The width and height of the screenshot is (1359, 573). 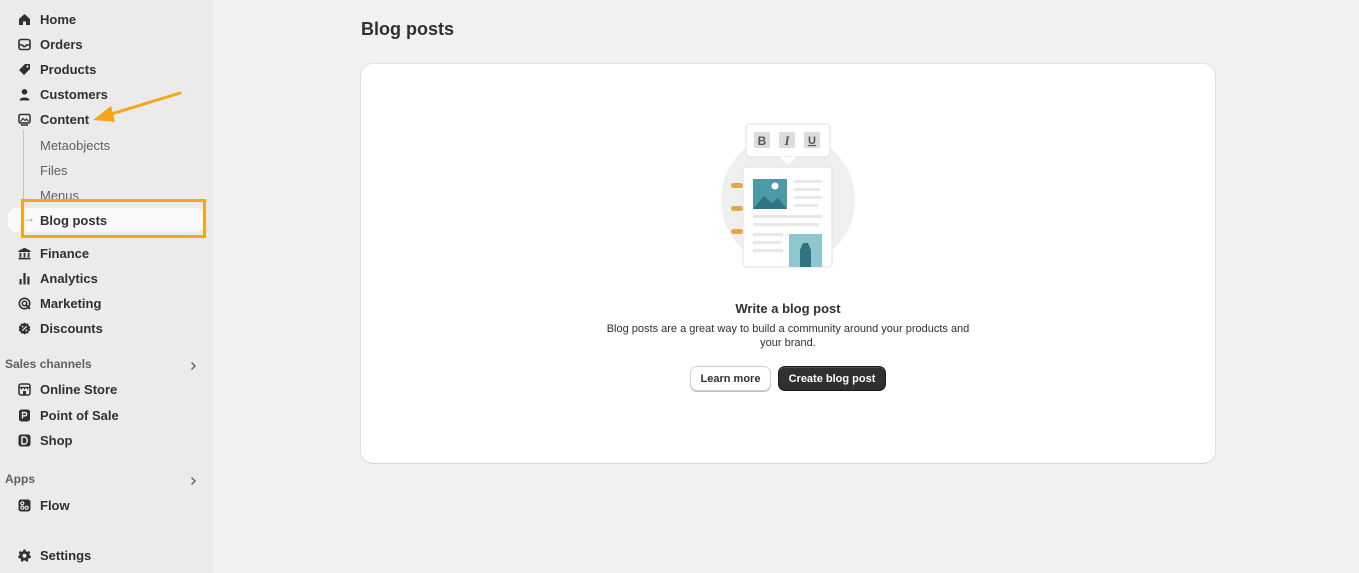 What do you see at coordinates (106, 170) in the screenshot?
I see `nav-files: Files` at bounding box center [106, 170].